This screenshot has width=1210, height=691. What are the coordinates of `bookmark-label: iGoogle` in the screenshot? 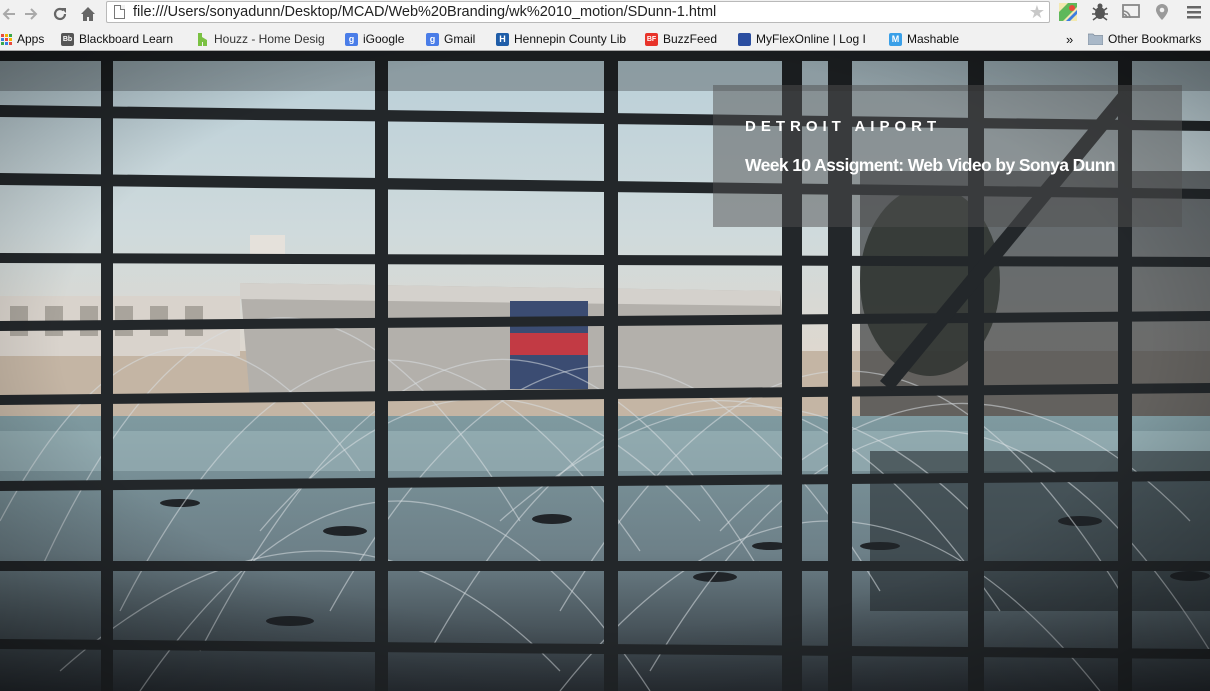 It's located at (384, 39).